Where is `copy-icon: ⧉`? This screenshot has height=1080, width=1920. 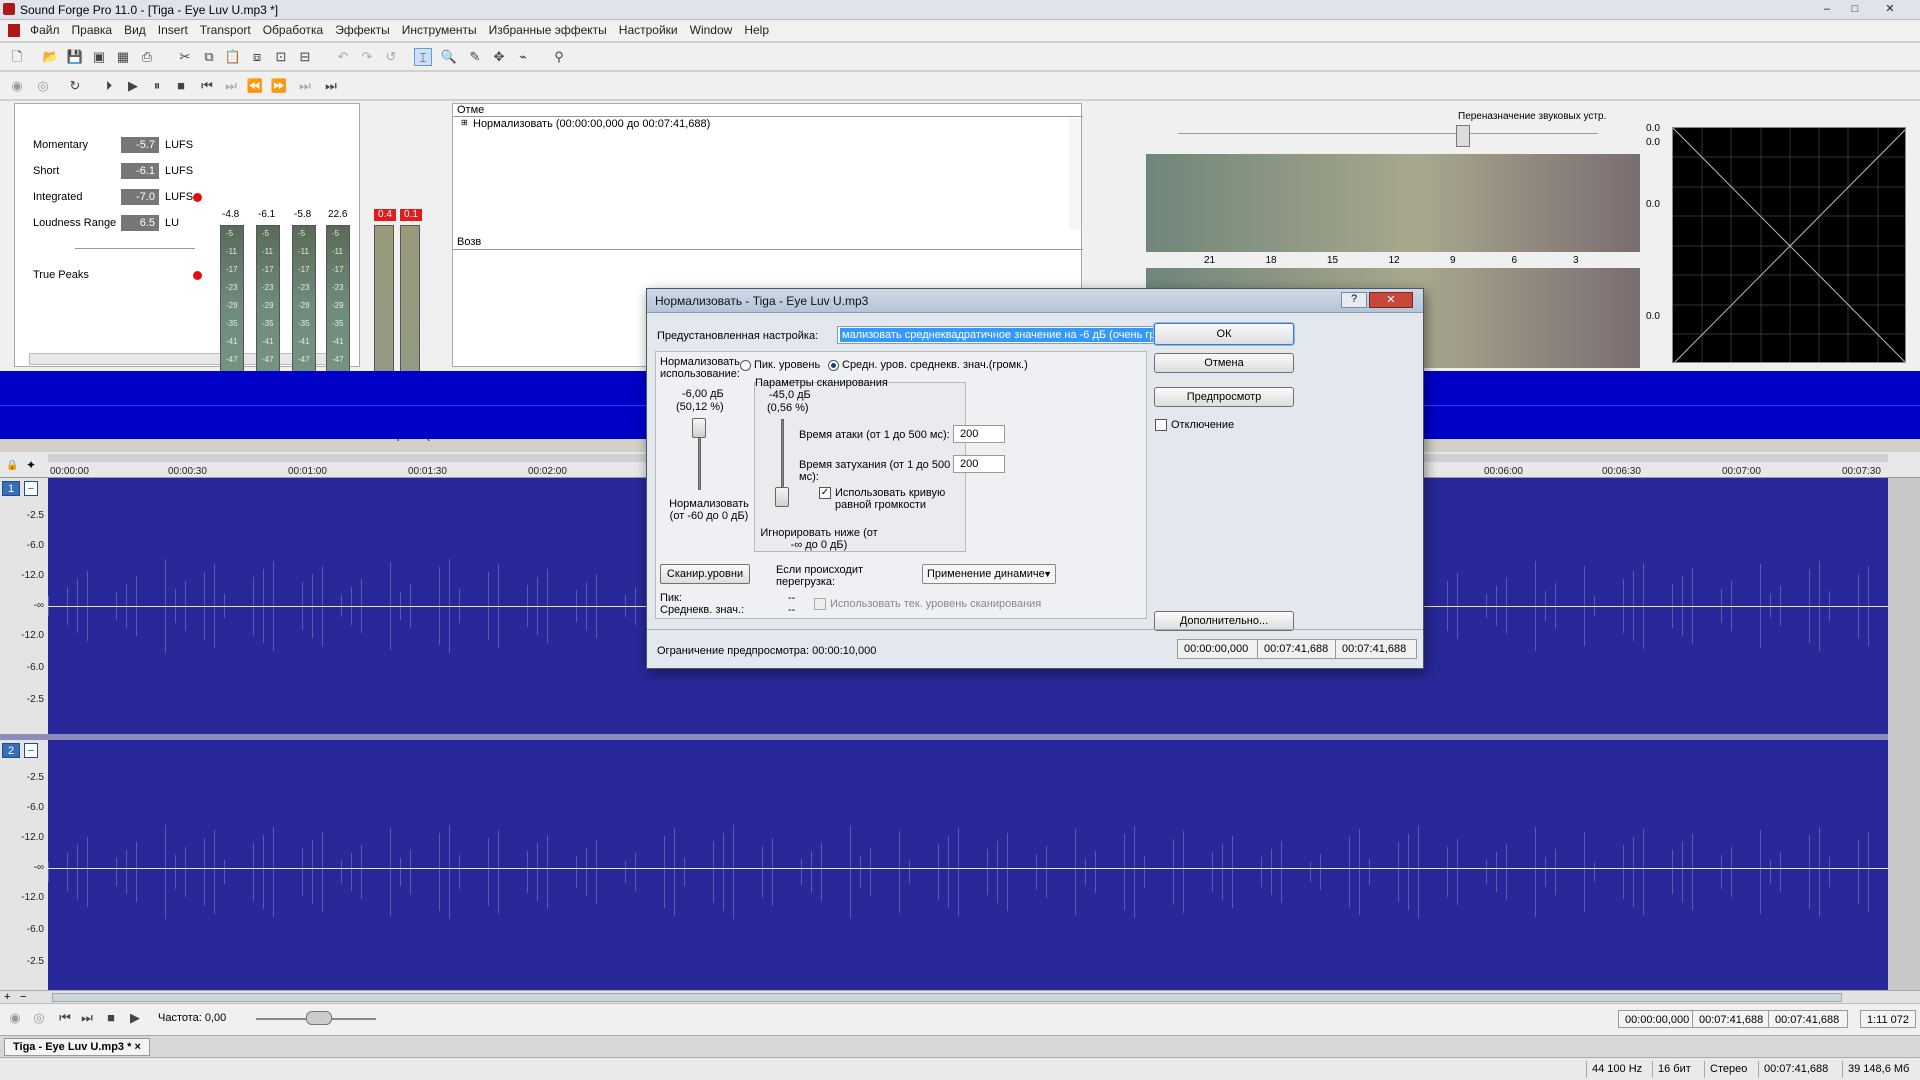 copy-icon: ⧉ is located at coordinates (209, 57).